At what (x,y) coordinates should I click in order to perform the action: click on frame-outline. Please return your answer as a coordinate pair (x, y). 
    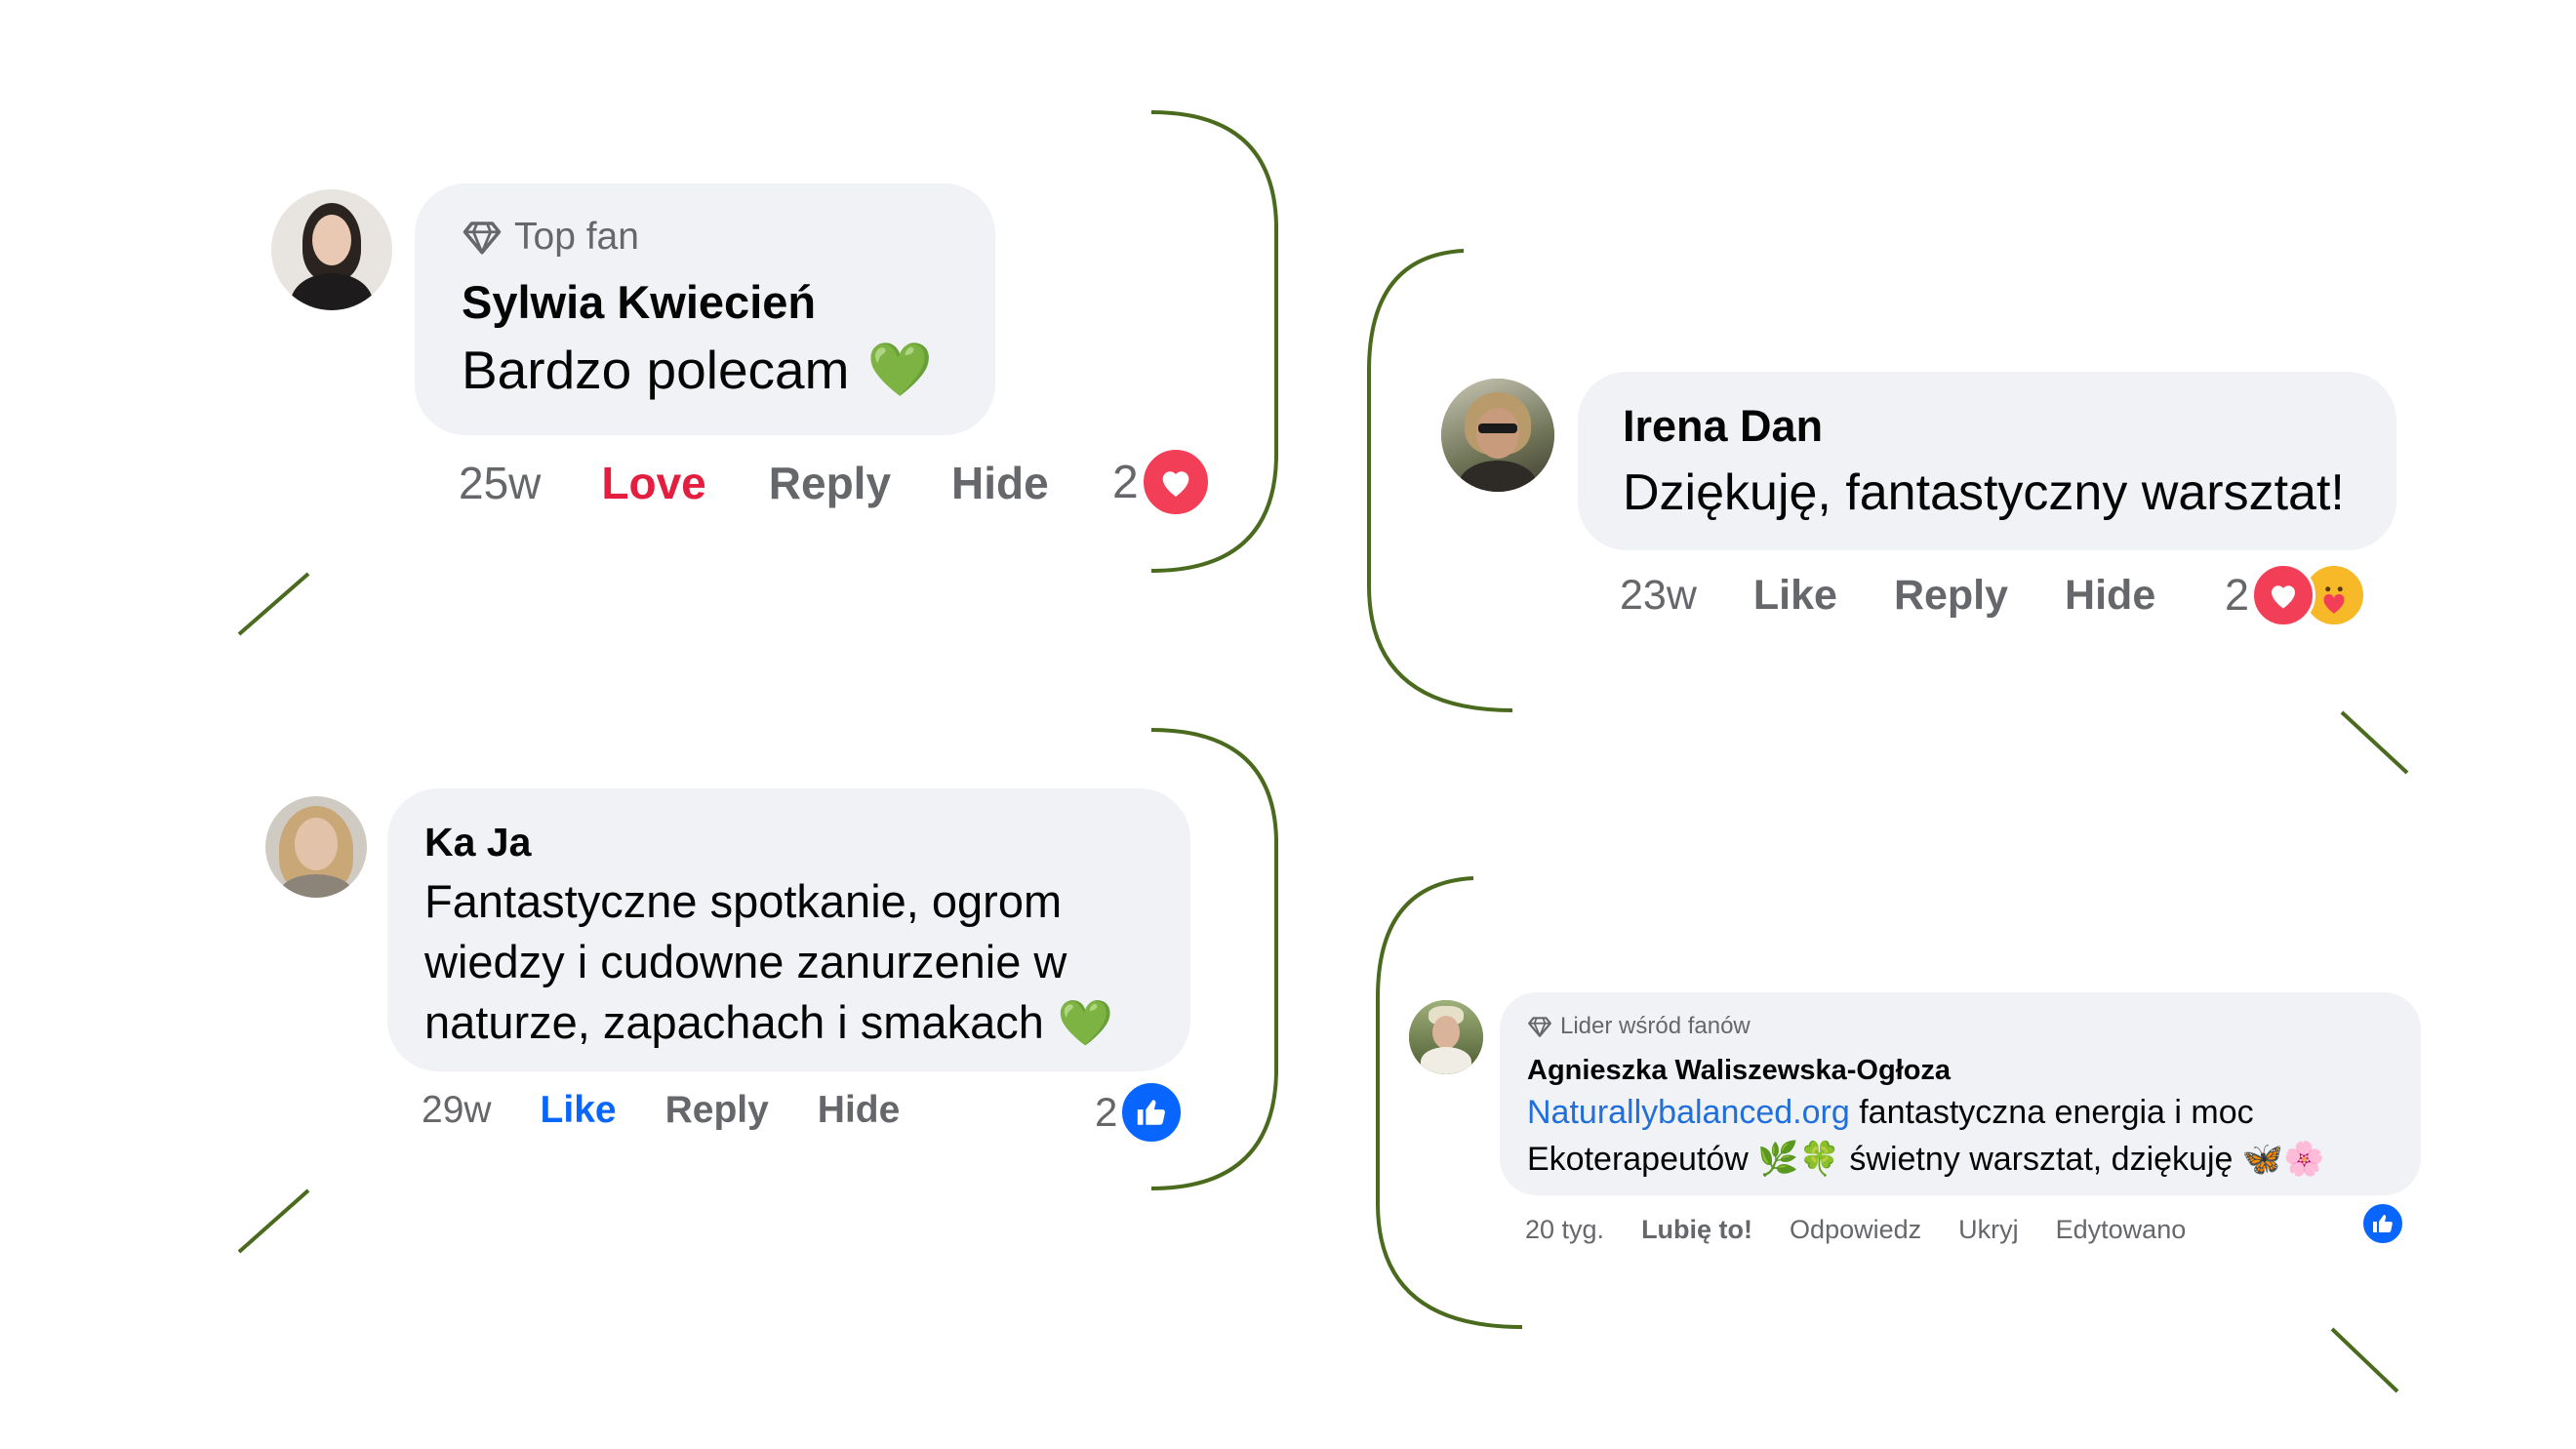
    Looking at the image, I should click on (1893, 1134).